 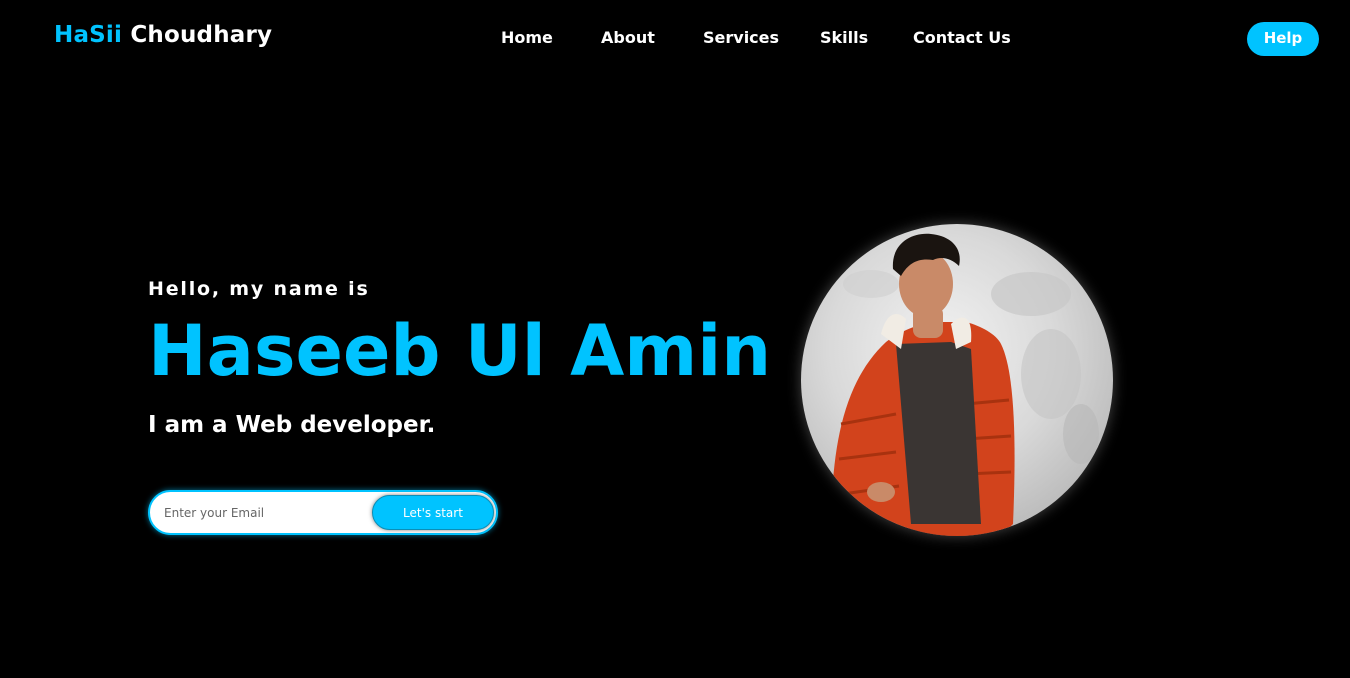 What do you see at coordinates (962, 37) in the screenshot?
I see `nav-link-contact: Contact Us` at bounding box center [962, 37].